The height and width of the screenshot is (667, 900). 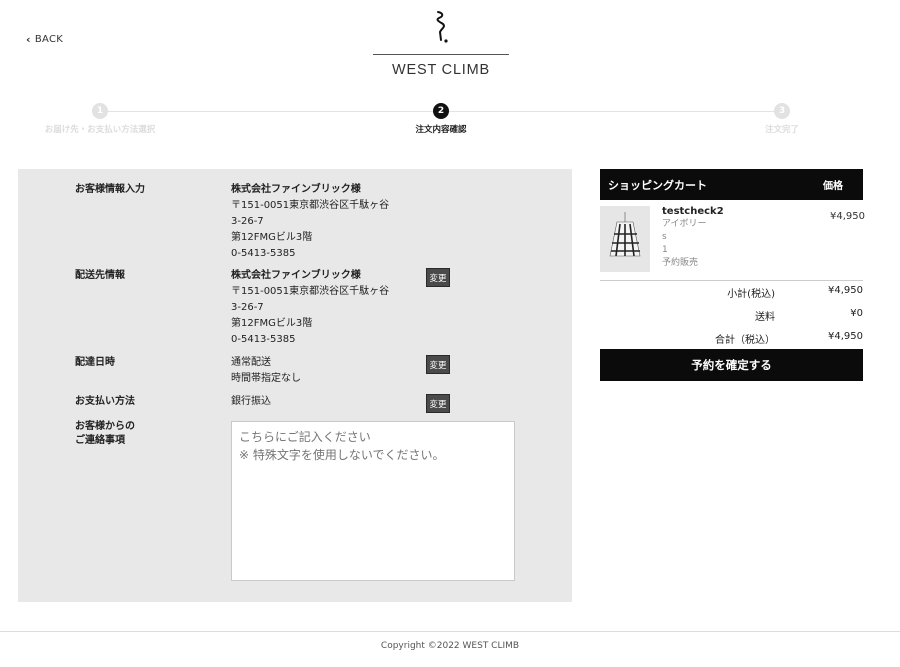 I want to click on cart-divider, so click(x=731, y=280).